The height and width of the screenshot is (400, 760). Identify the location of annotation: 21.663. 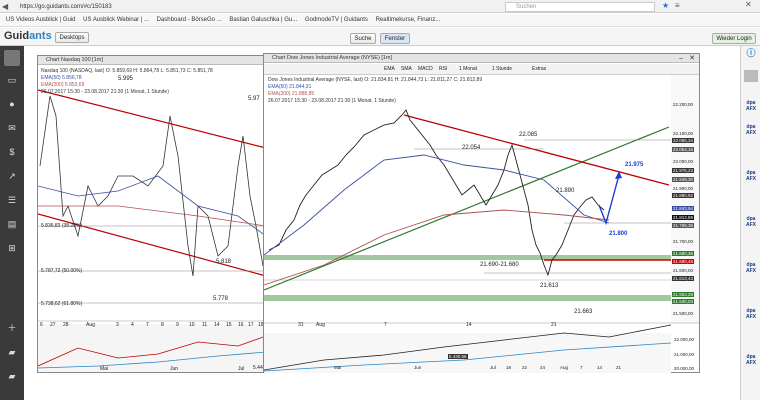
(583, 312).